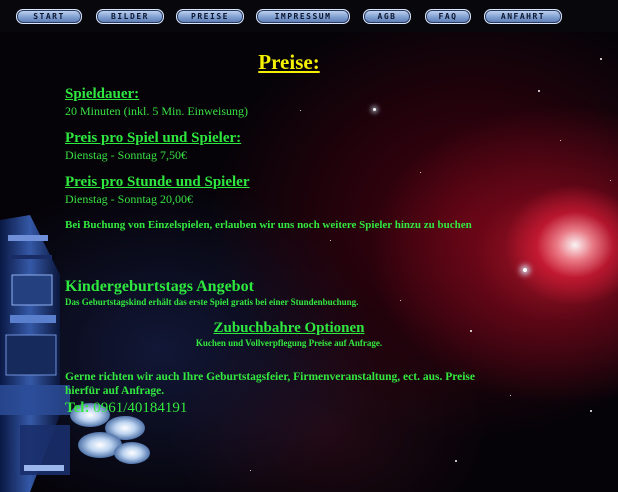 The height and width of the screenshot is (492, 618). What do you see at coordinates (115, 391) in the screenshot?
I see `contact-text-line2: hierfür auf Anfrage.` at bounding box center [115, 391].